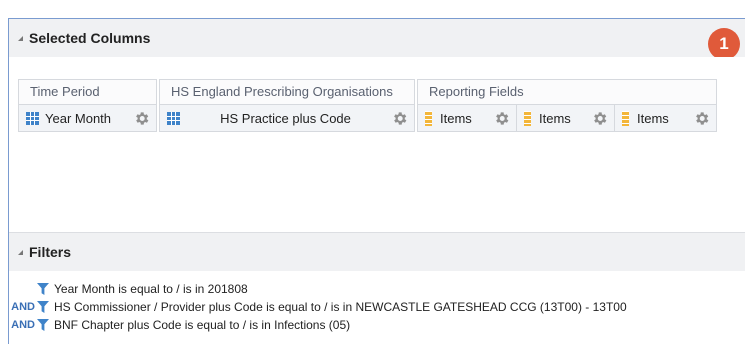 Image resolution: width=745 pixels, height=344 pixels. I want to click on column-group-time-period: Time Period Year Month, so click(87, 105).